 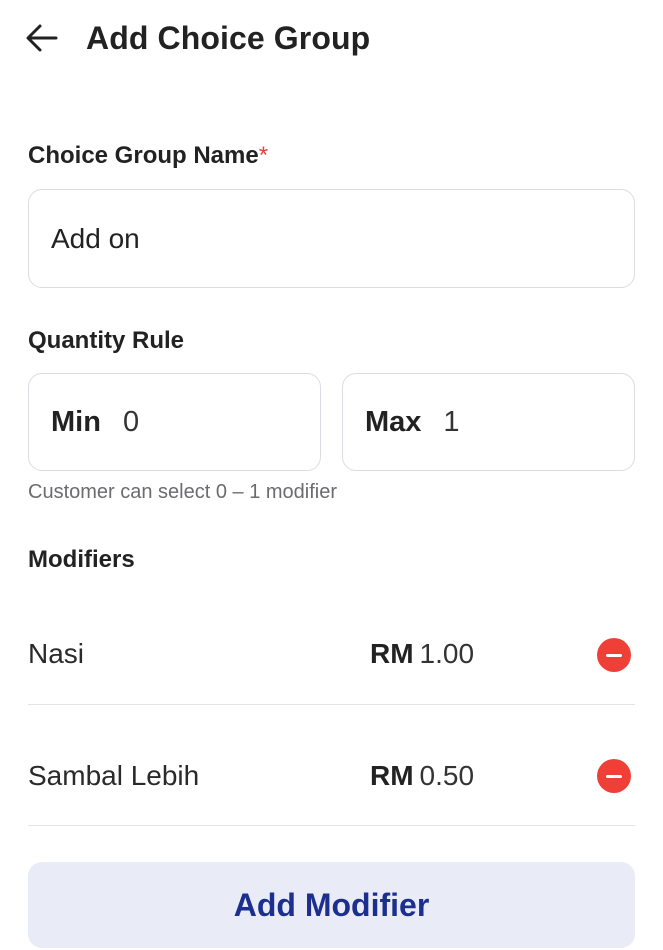 I want to click on min-quantity-field: Min, so click(x=174, y=422).